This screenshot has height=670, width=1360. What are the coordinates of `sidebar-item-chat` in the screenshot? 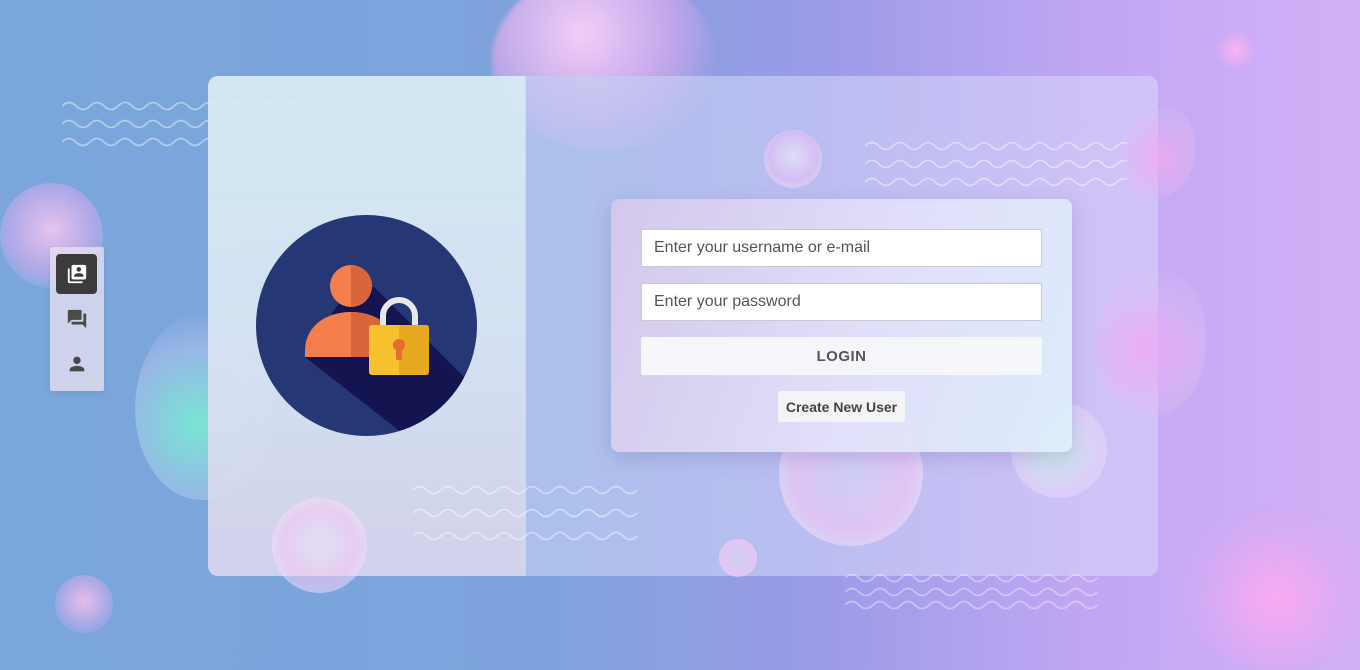 It's located at (76, 319).